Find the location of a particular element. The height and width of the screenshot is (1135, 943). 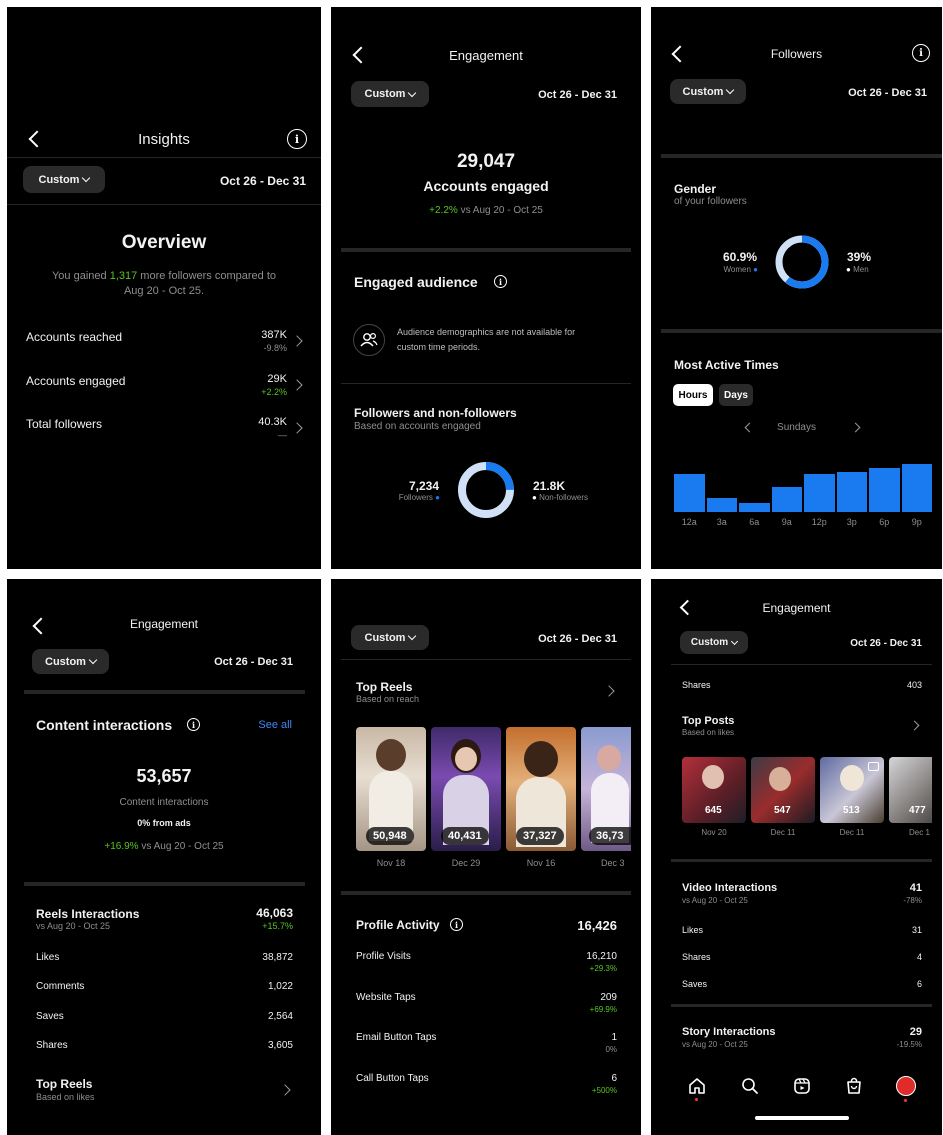

post-person is located at coordinates (713, 777).